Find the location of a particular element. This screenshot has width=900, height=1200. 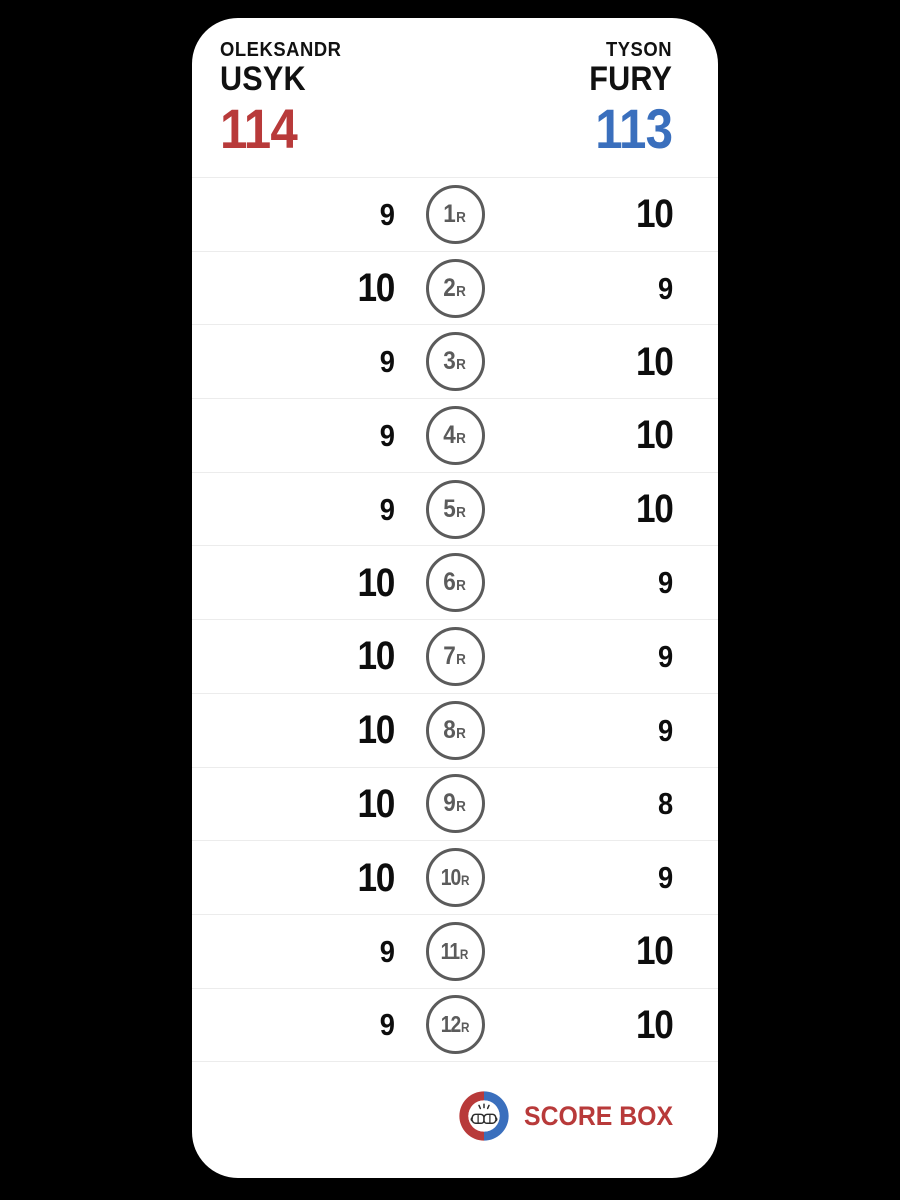

round-row: 9 5 R 10 is located at coordinates (455, 508).